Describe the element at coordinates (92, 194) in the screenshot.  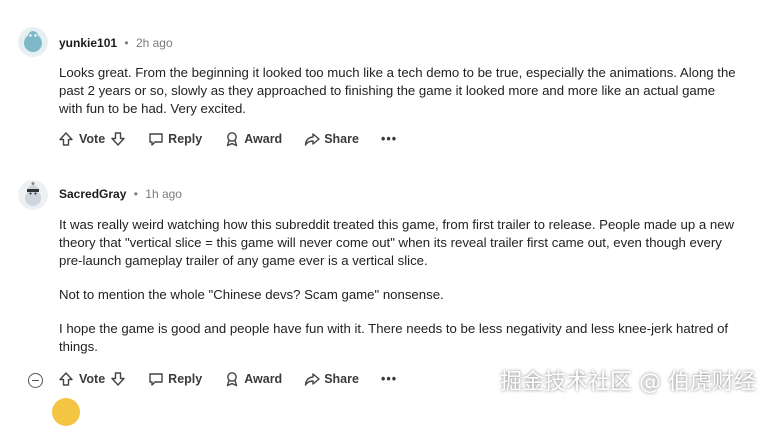
I see `comment-author: SacredGray` at that location.